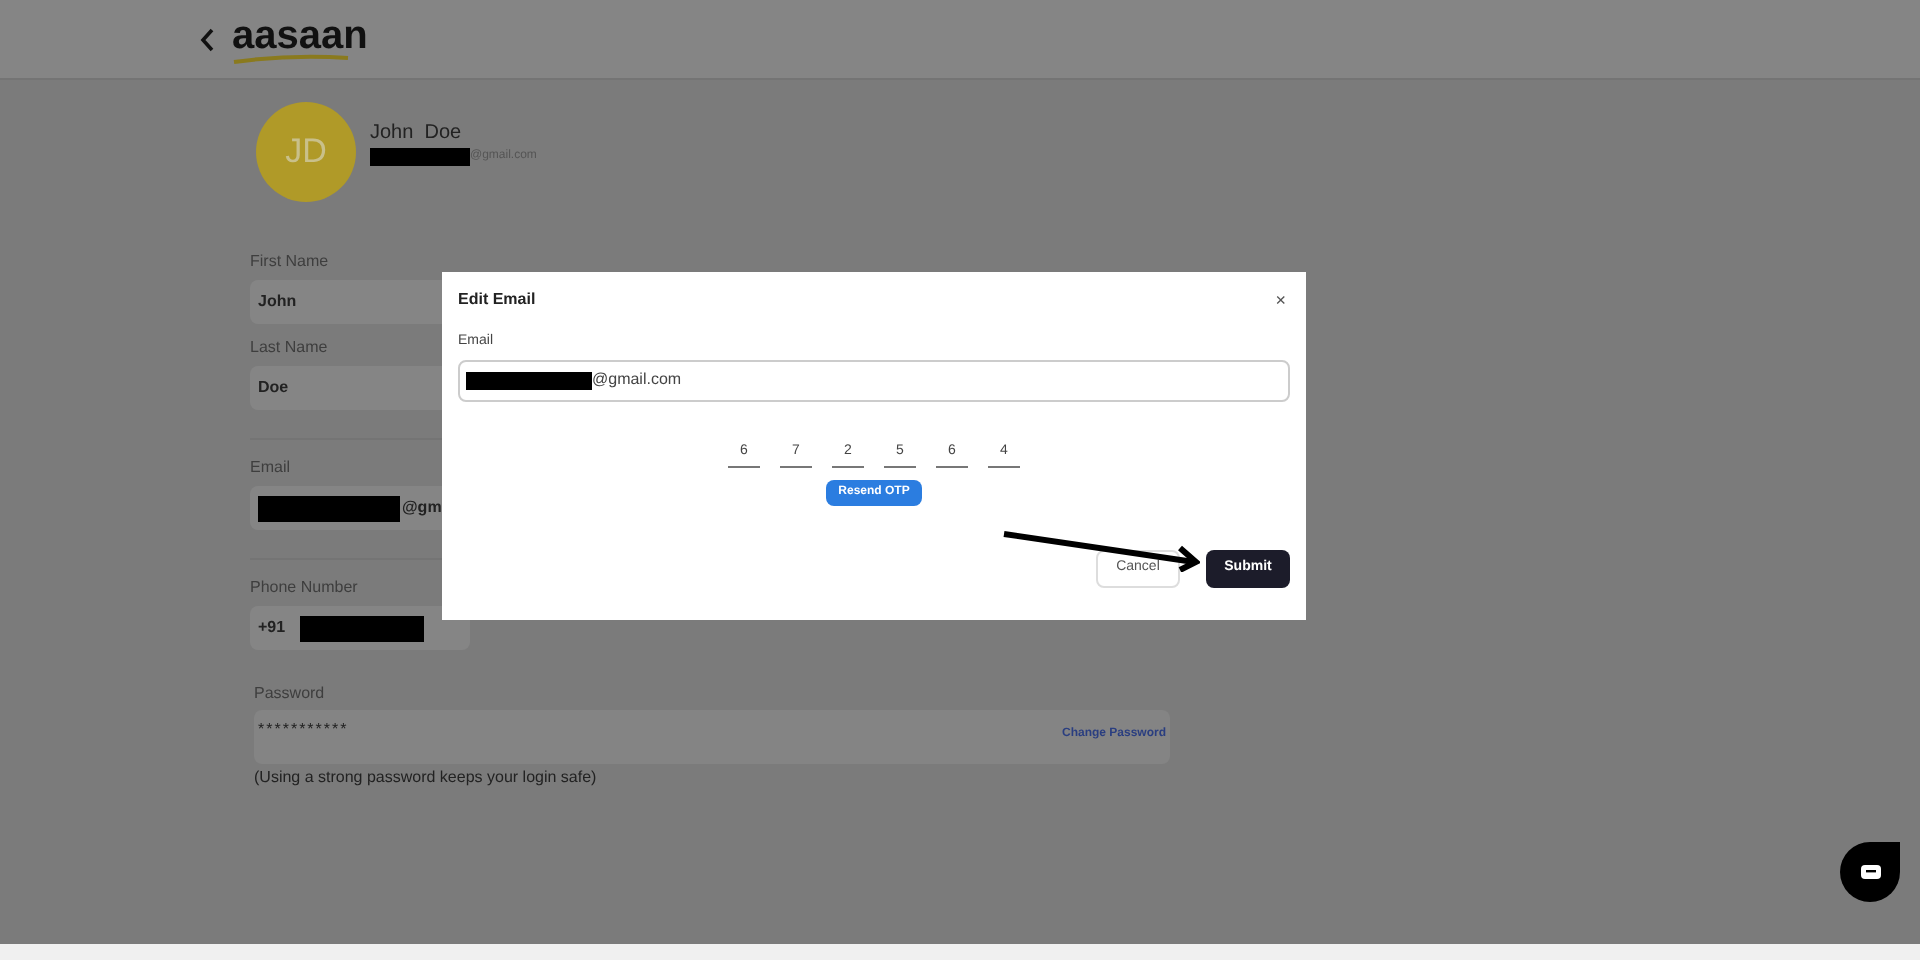  What do you see at coordinates (300, 39) in the screenshot?
I see `logo: aasaan` at bounding box center [300, 39].